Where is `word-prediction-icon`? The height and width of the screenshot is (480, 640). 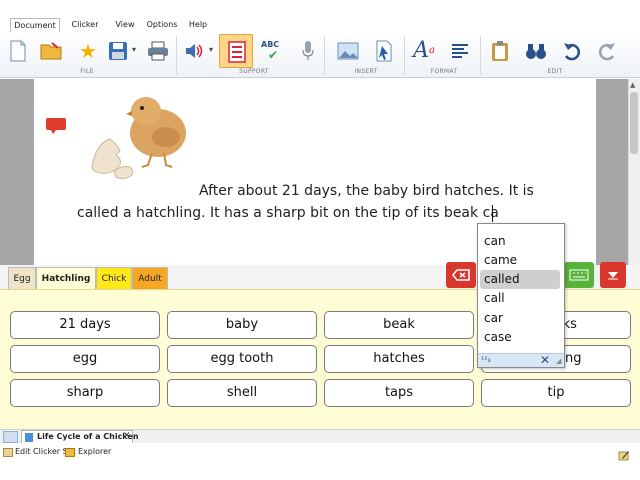
word-prediction-icon is located at coordinates (237, 54).